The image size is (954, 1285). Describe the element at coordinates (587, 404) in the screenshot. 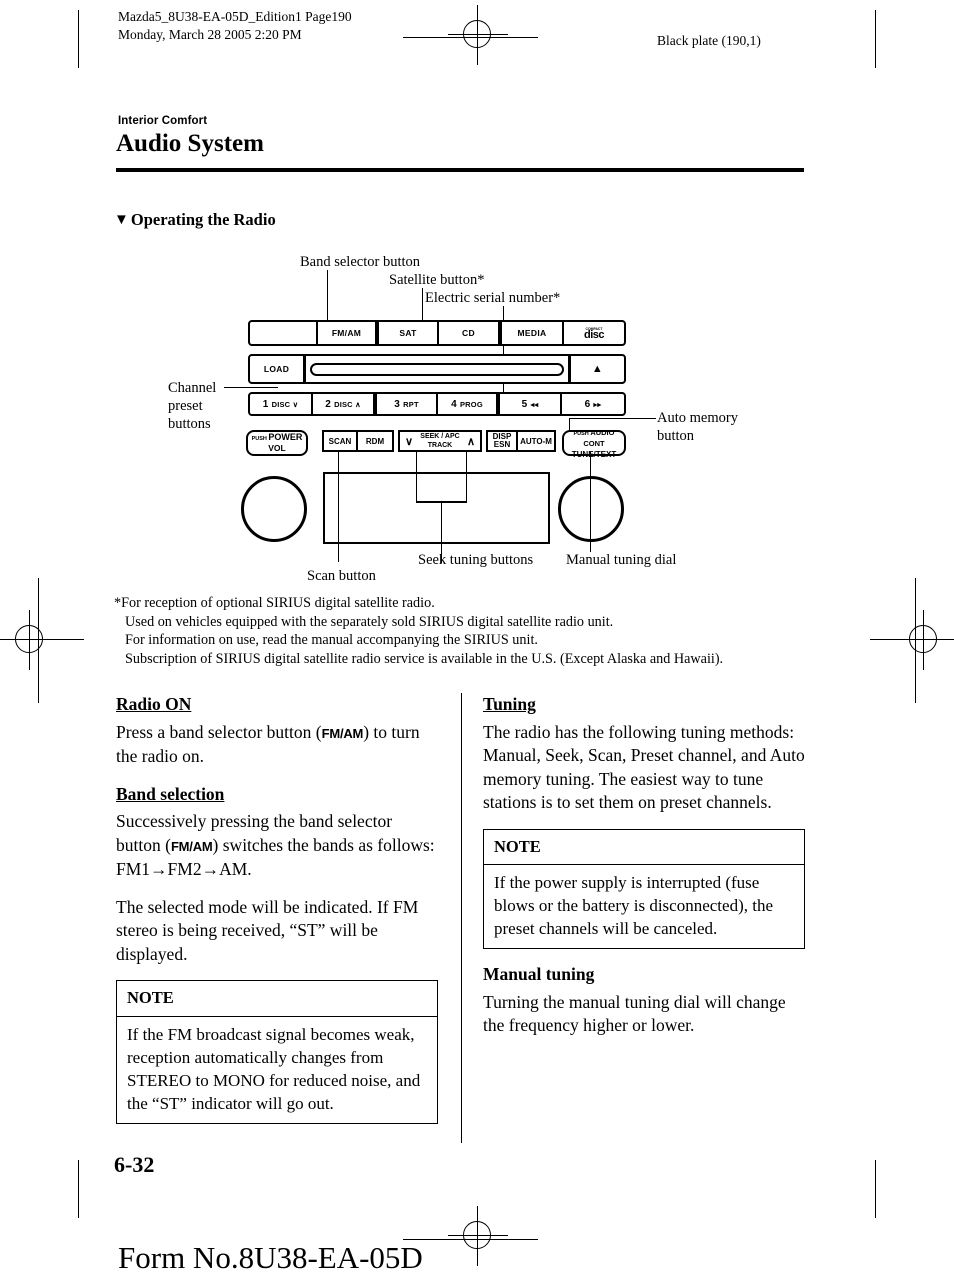

I see `preset-6-number: 6` at that location.